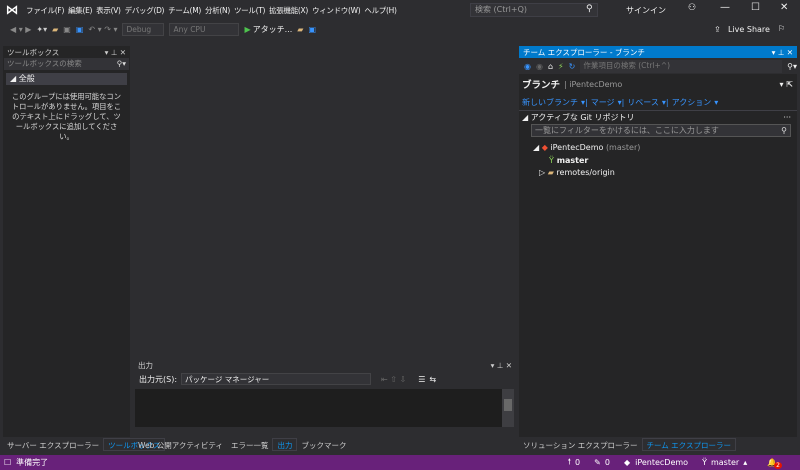 This screenshot has height=470, width=800. Describe the element at coordinates (749, 29) in the screenshot. I see `live-share-button: Live Share` at that location.